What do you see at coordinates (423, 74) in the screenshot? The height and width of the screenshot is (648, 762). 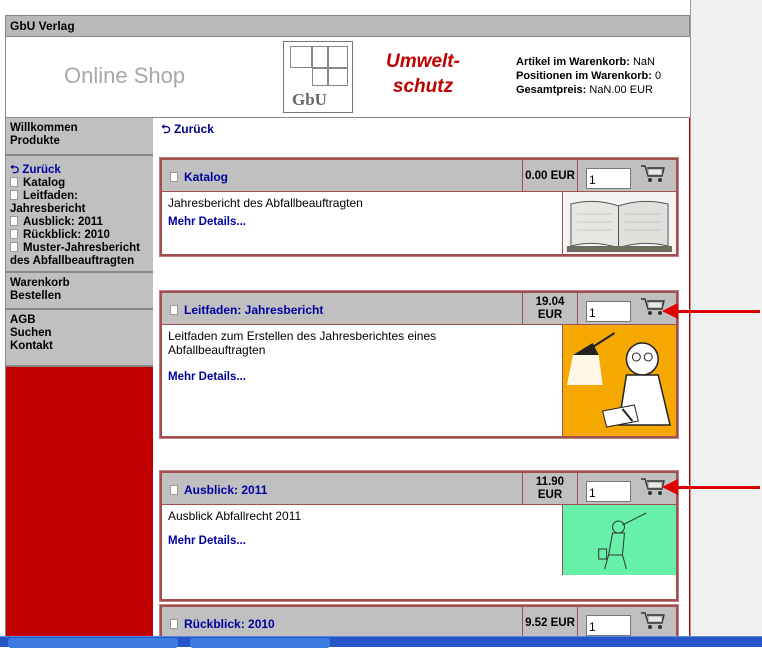 I see `umweltschutz-heading: Umwelt- schutz` at bounding box center [423, 74].